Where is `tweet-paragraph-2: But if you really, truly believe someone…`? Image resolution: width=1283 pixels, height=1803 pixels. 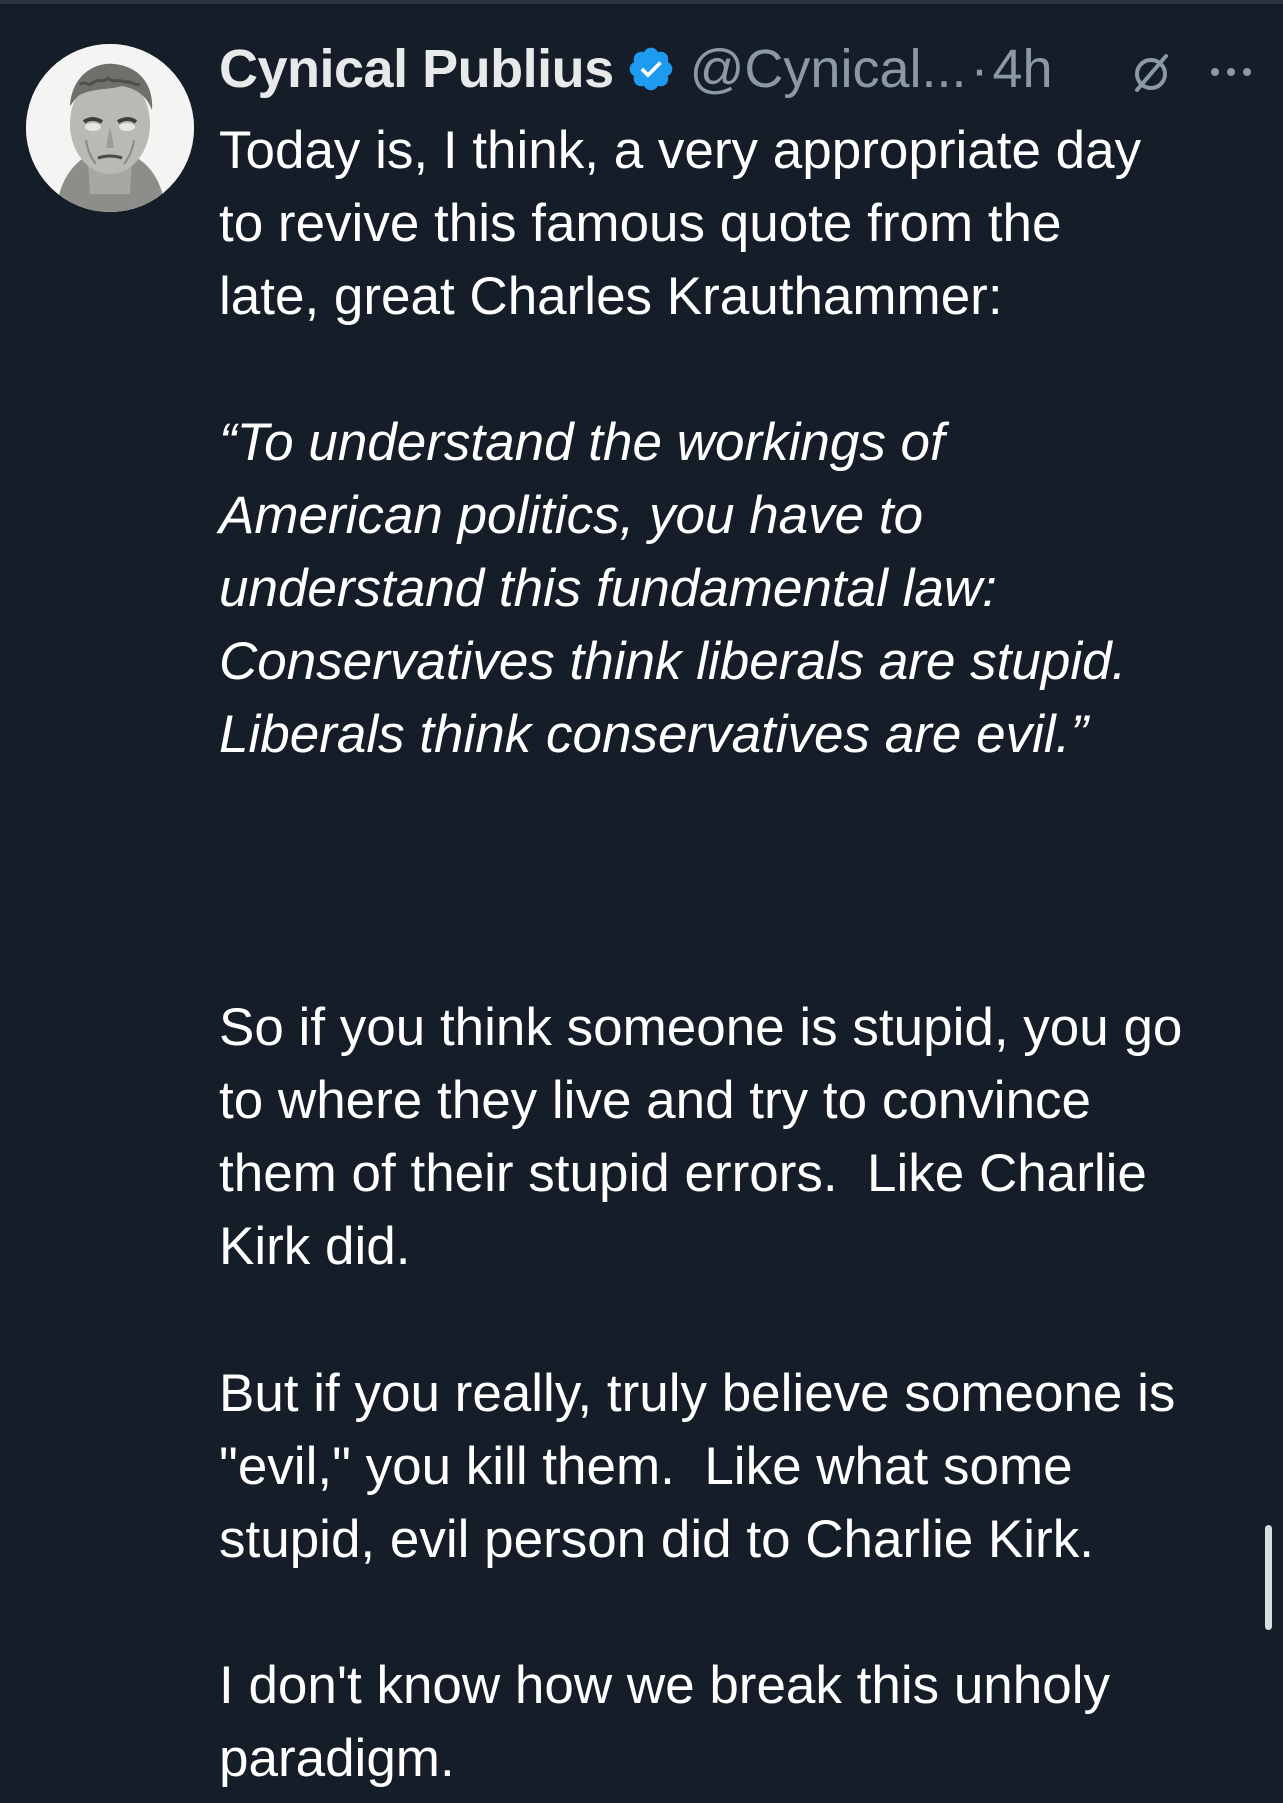
tweet-paragraph-2: But if you really, truly believe someone… is located at coordinates (697, 1466).